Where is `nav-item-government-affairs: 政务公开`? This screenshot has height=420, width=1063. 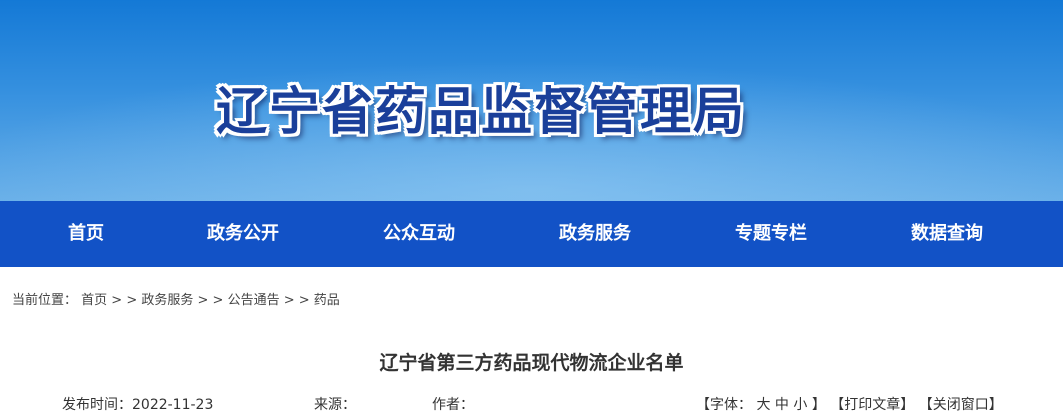 nav-item-government-affairs: 政务公开 is located at coordinates (243, 234).